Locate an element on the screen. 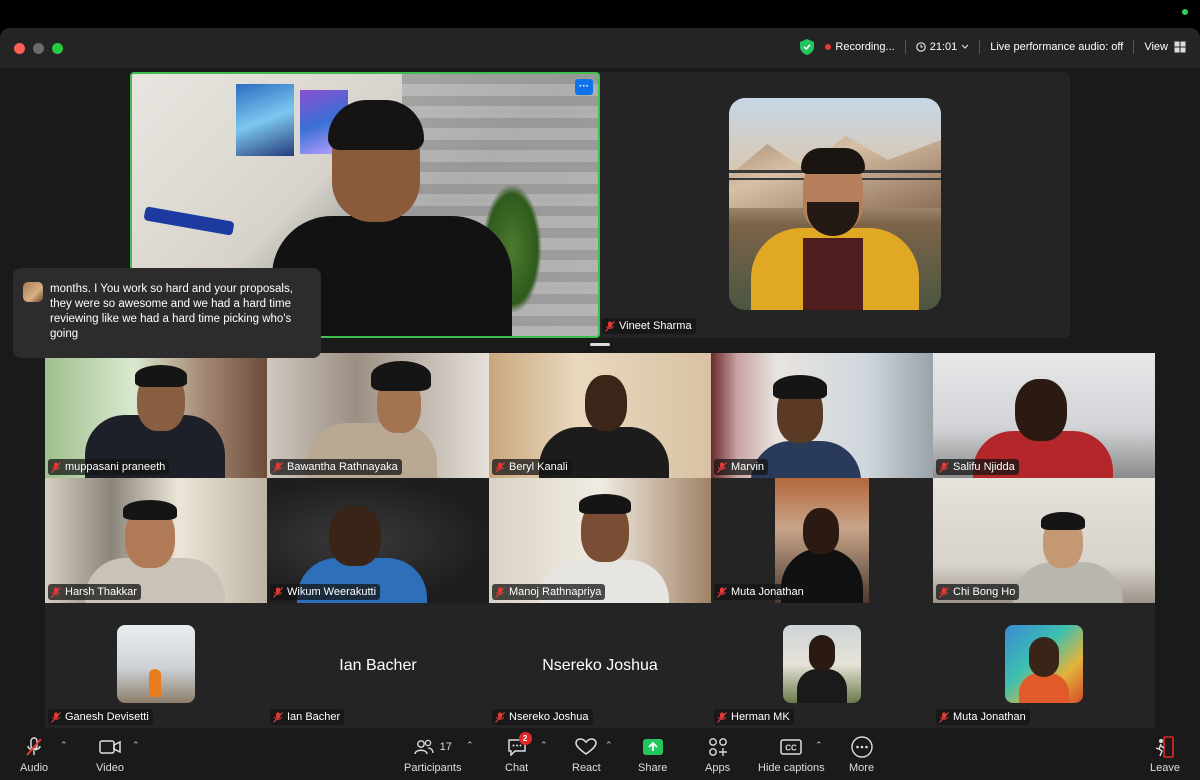  audio-button: Audio is located at coordinates (34, 755).